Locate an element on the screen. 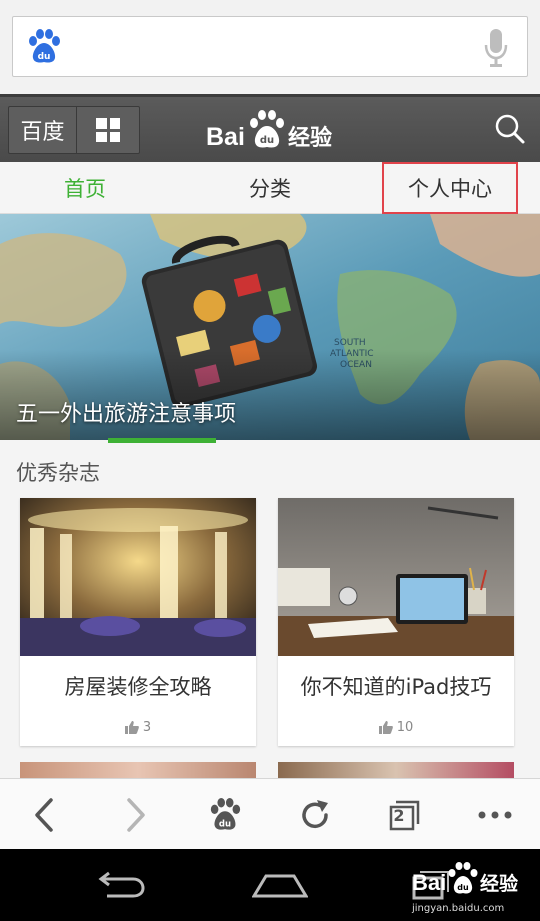 The image size is (540, 921). android-back-icon is located at coordinates (121, 884).